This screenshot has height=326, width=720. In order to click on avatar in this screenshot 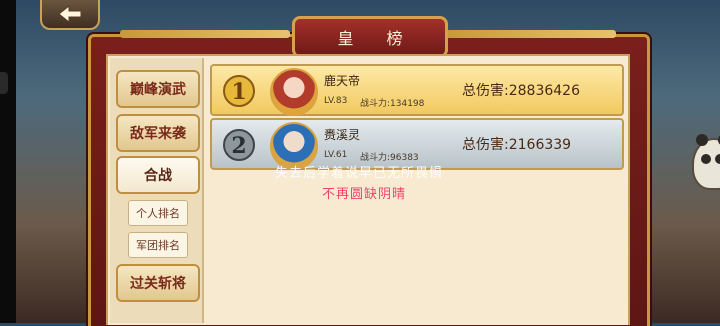, I will do `click(294, 92)`.